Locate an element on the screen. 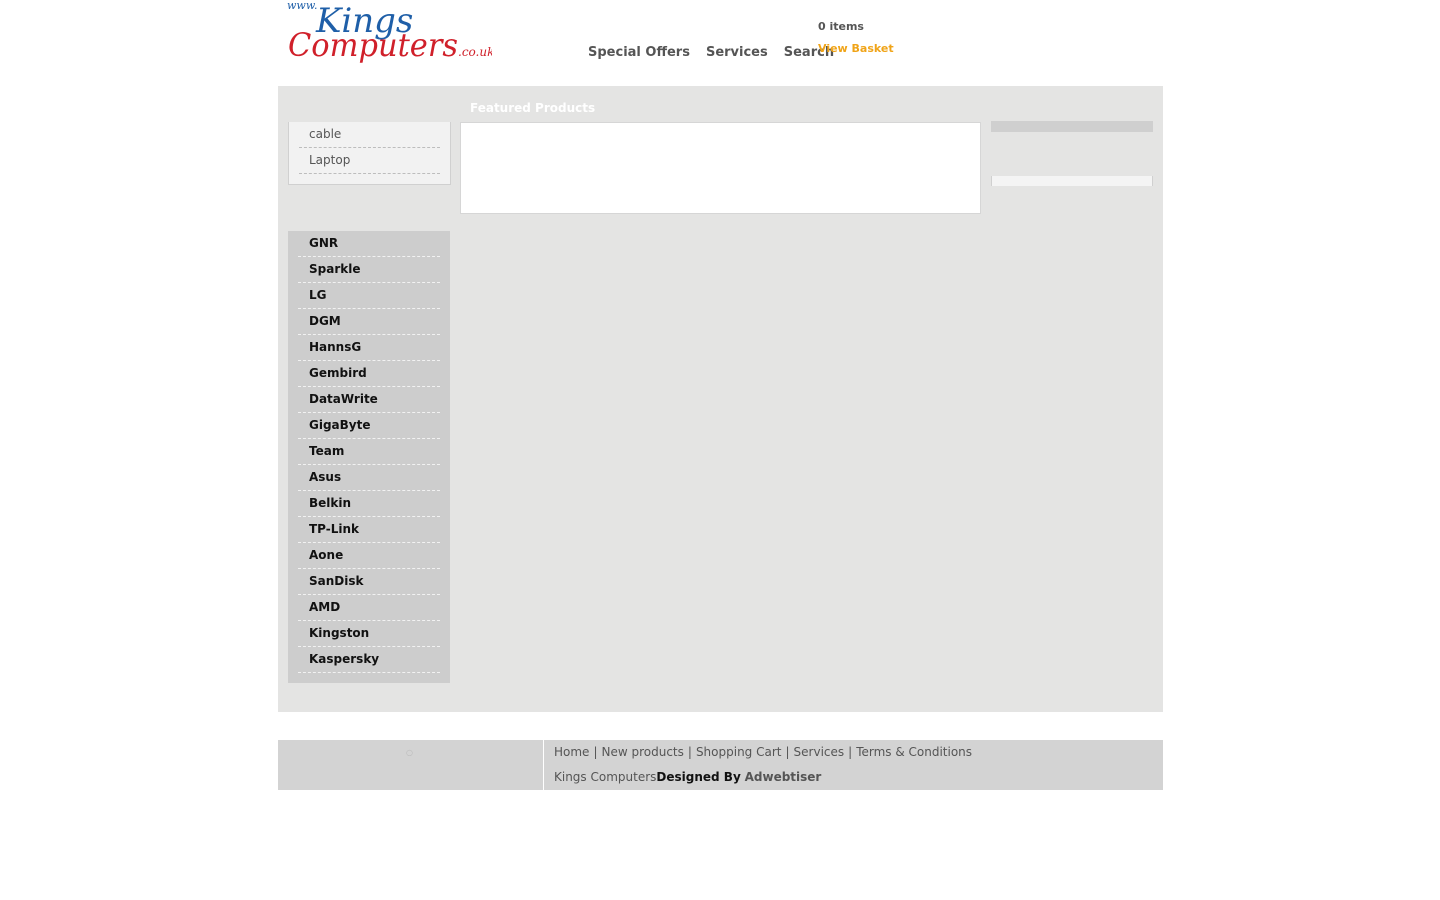 The image size is (1440, 900). brand-item-hannsg: HannsG is located at coordinates (369, 348).